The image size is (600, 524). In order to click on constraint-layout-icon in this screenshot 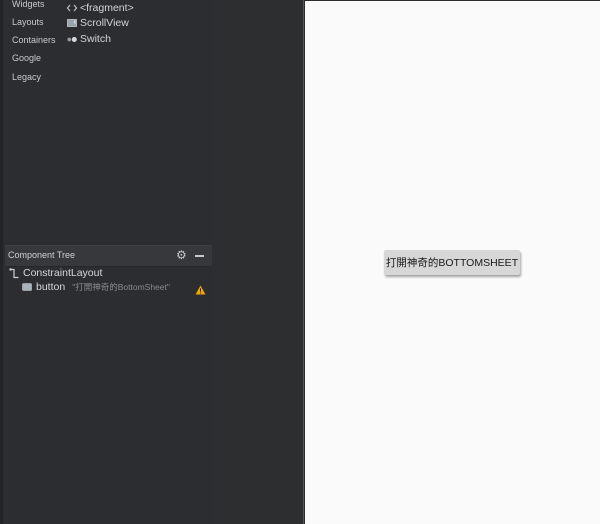, I will do `click(14, 273)`.